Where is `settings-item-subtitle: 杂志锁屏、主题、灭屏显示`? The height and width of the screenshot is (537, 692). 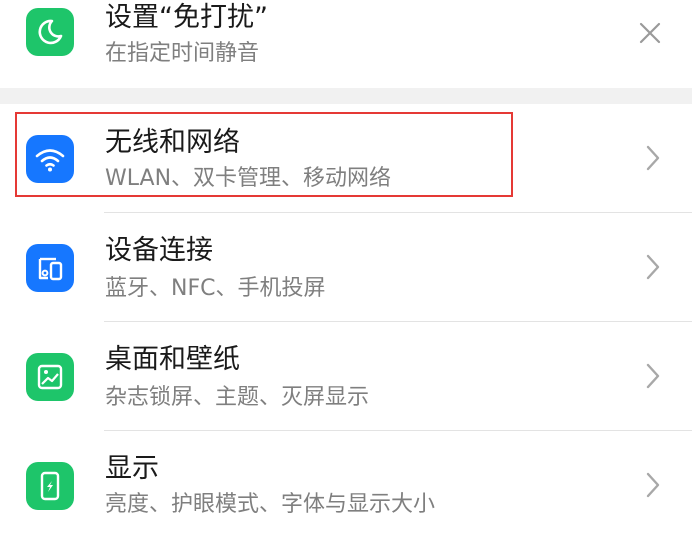 settings-item-subtitle: 杂志锁屏、主题、灭屏显示 is located at coordinates (237, 397).